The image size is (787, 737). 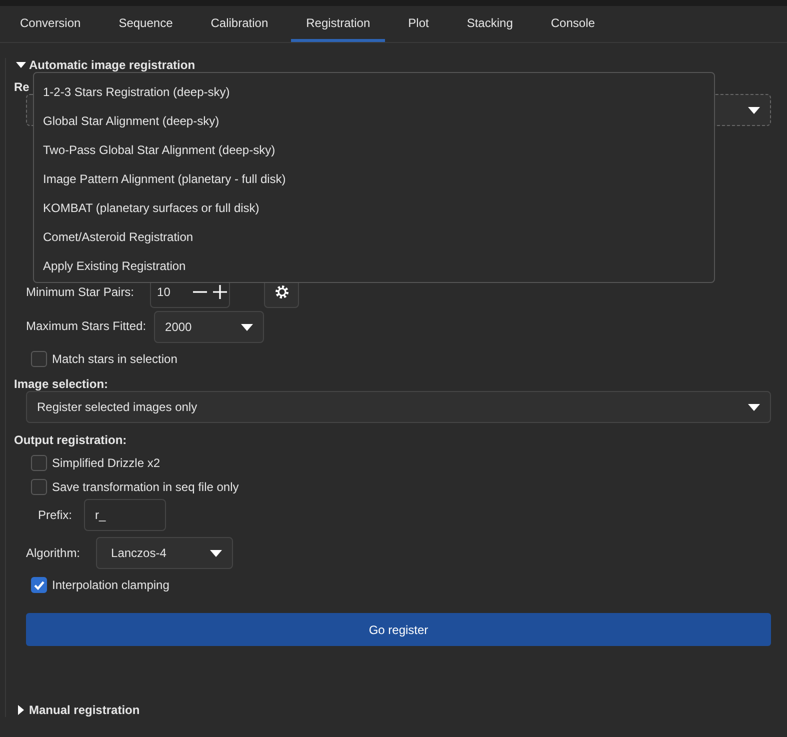 What do you see at coordinates (71, 440) in the screenshot?
I see `section-title: Output registration:` at bounding box center [71, 440].